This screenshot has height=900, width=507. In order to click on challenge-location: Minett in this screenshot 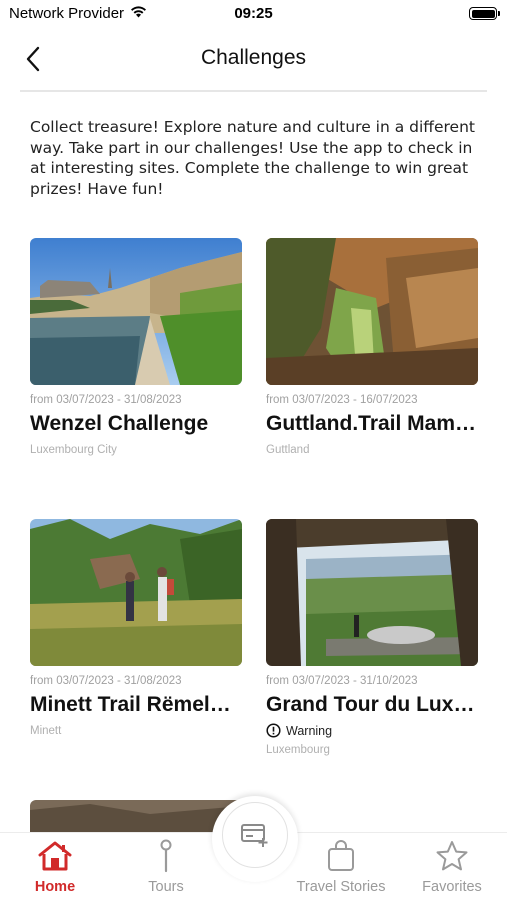, I will do `click(46, 731)`.